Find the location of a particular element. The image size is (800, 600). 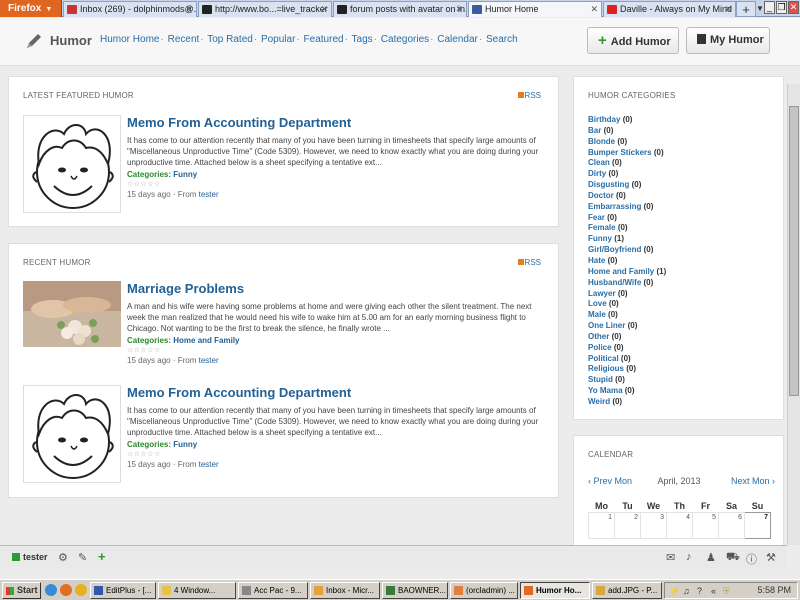

category-link: Hate is located at coordinates (596, 260).